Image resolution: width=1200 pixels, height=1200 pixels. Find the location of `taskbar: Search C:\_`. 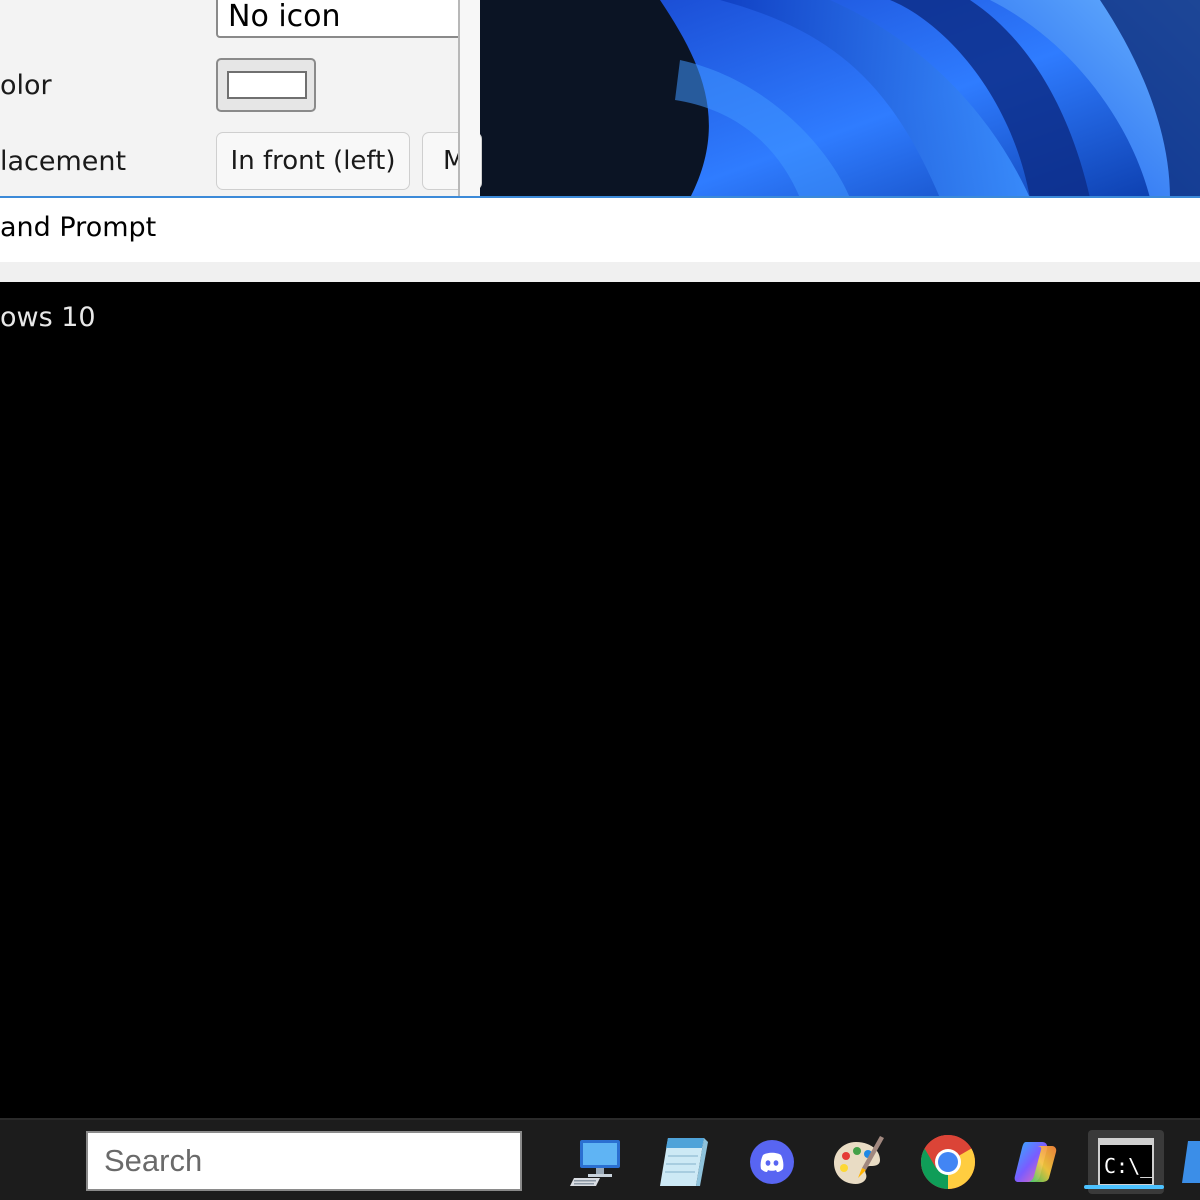

taskbar: Search C:\_ is located at coordinates (600, 1159).